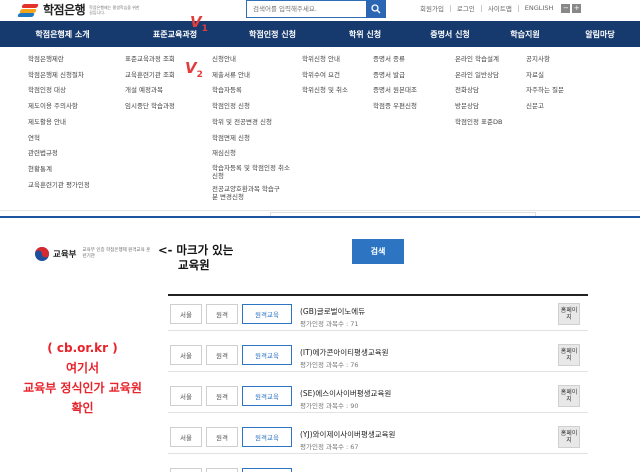 This screenshot has height=472, width=640. I want to click on menu-item: 학점인정 표준DB, so click(478, 123).